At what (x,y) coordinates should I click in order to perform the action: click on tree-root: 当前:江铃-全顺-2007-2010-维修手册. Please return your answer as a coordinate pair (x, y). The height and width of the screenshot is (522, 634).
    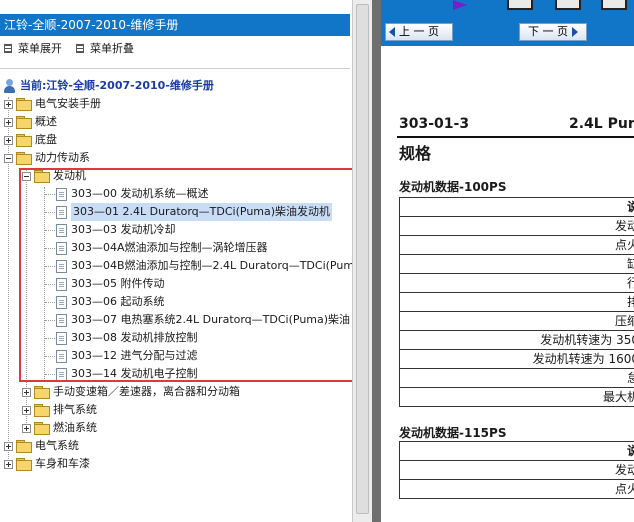
    Looking at the image, I should click on (109, 86).